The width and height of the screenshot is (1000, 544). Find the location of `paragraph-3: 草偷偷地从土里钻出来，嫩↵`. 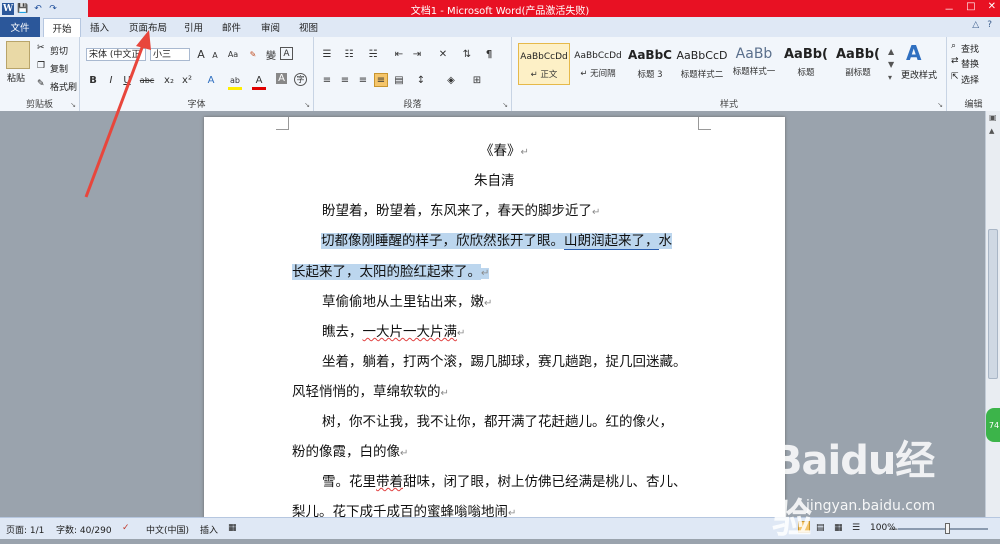

paragraph-3: 草偷偷地从土里钻出来，嫩↵ is located at coordinates (407, 302).